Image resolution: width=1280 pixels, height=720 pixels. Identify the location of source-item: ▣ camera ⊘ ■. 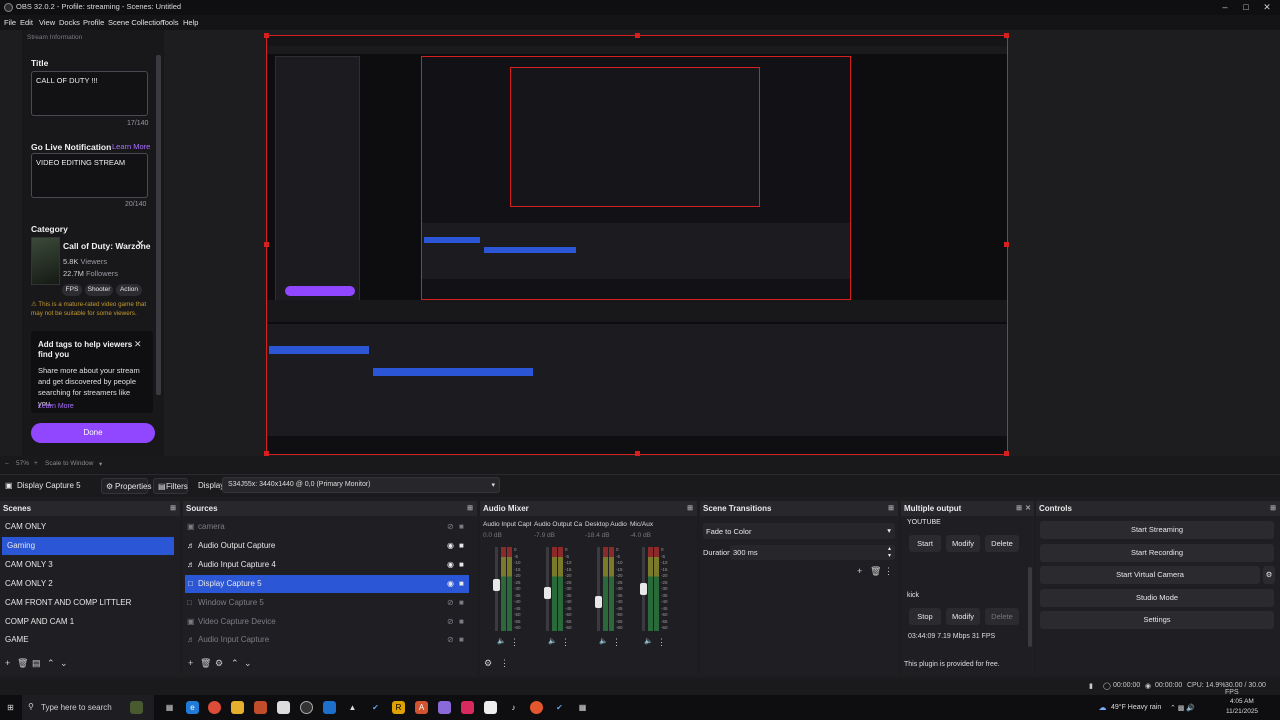
(330, 527).